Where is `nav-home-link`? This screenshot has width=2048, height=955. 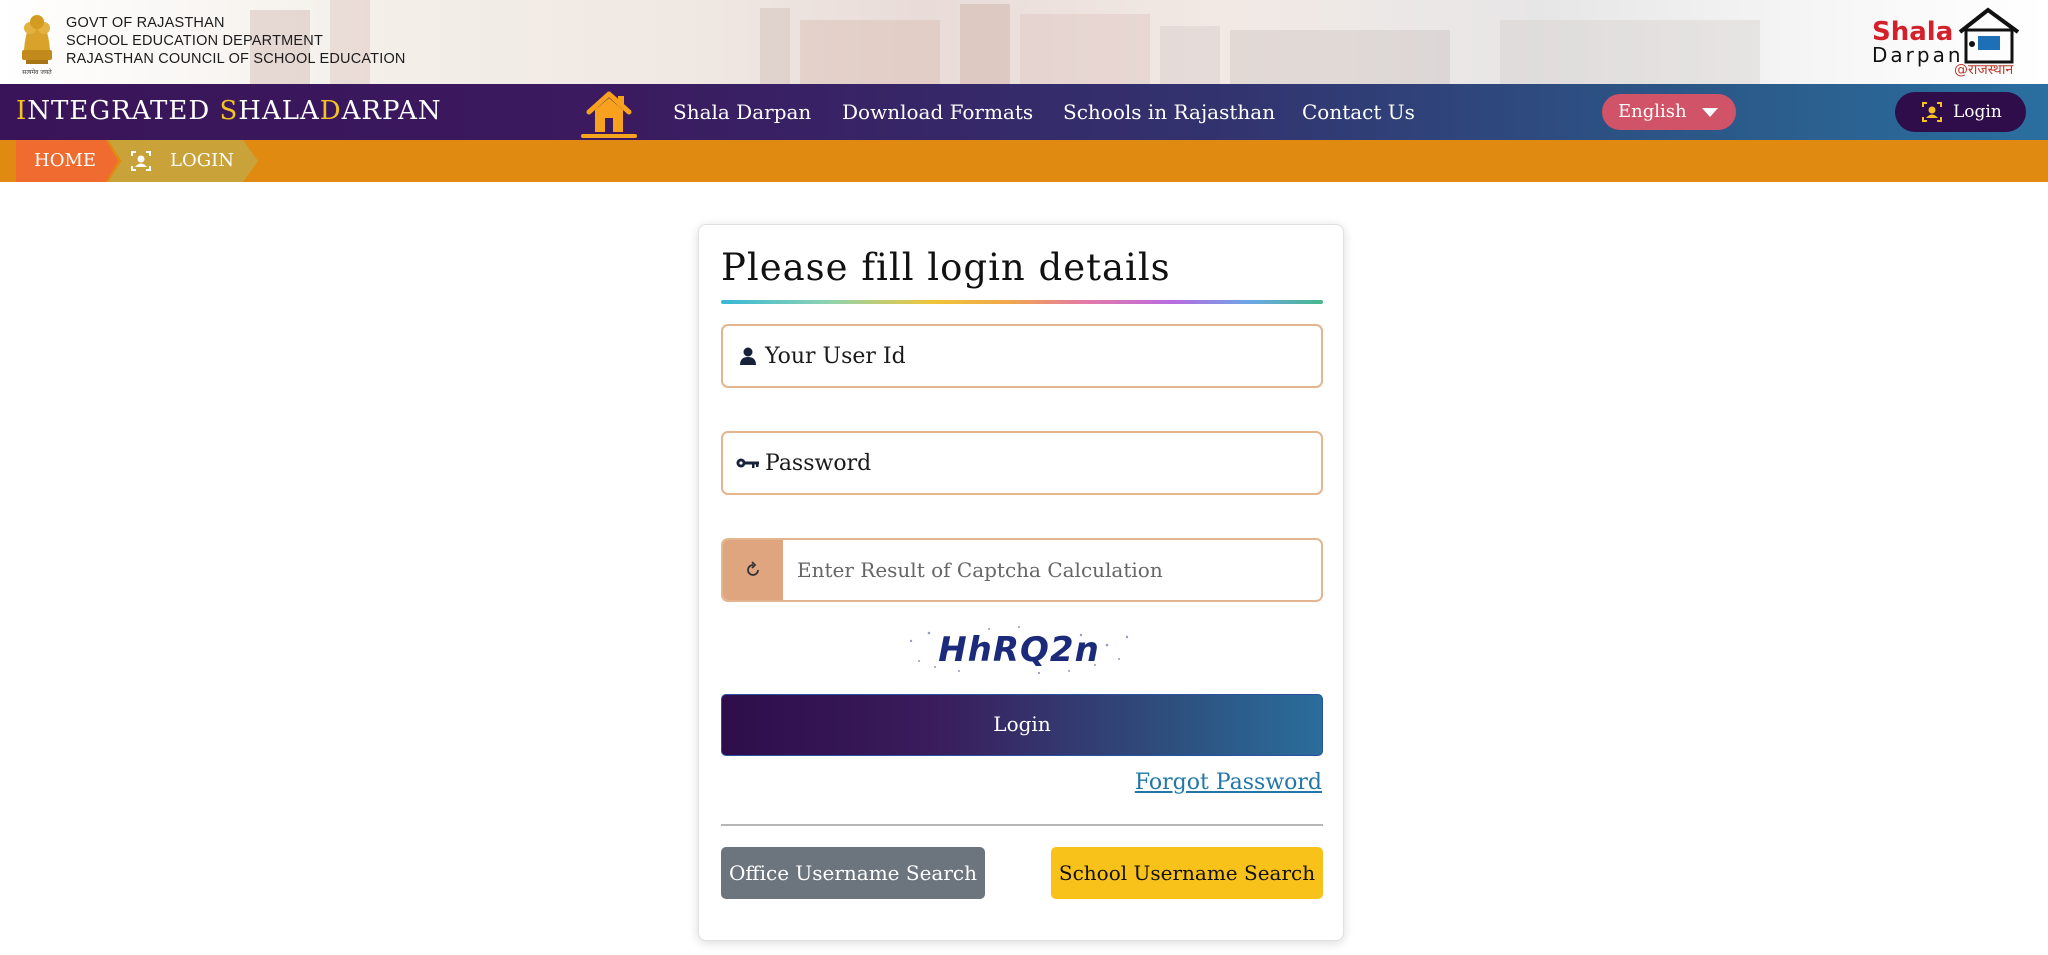
nav-home-link is located at coordinates (609, 113).